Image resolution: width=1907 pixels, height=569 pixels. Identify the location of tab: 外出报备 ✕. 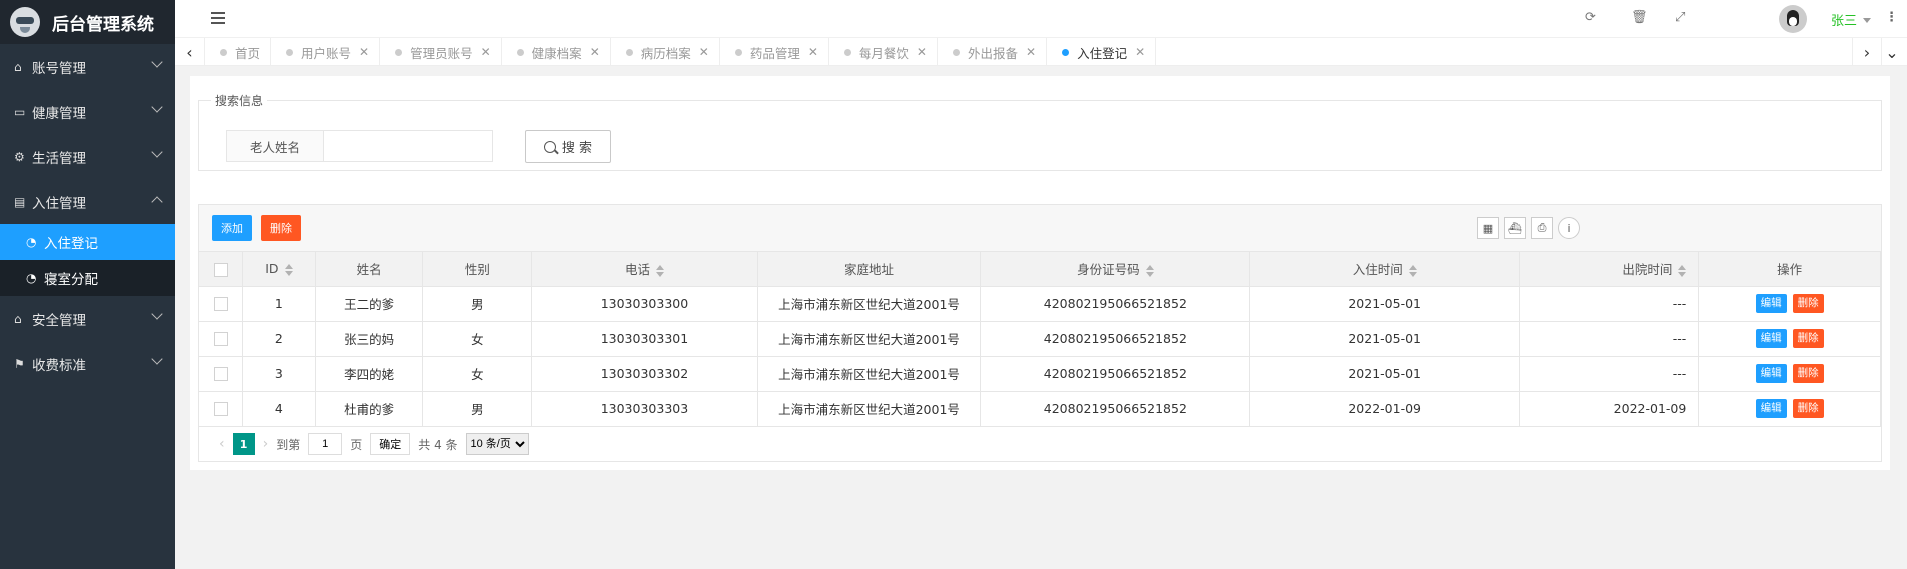
(993, 52).